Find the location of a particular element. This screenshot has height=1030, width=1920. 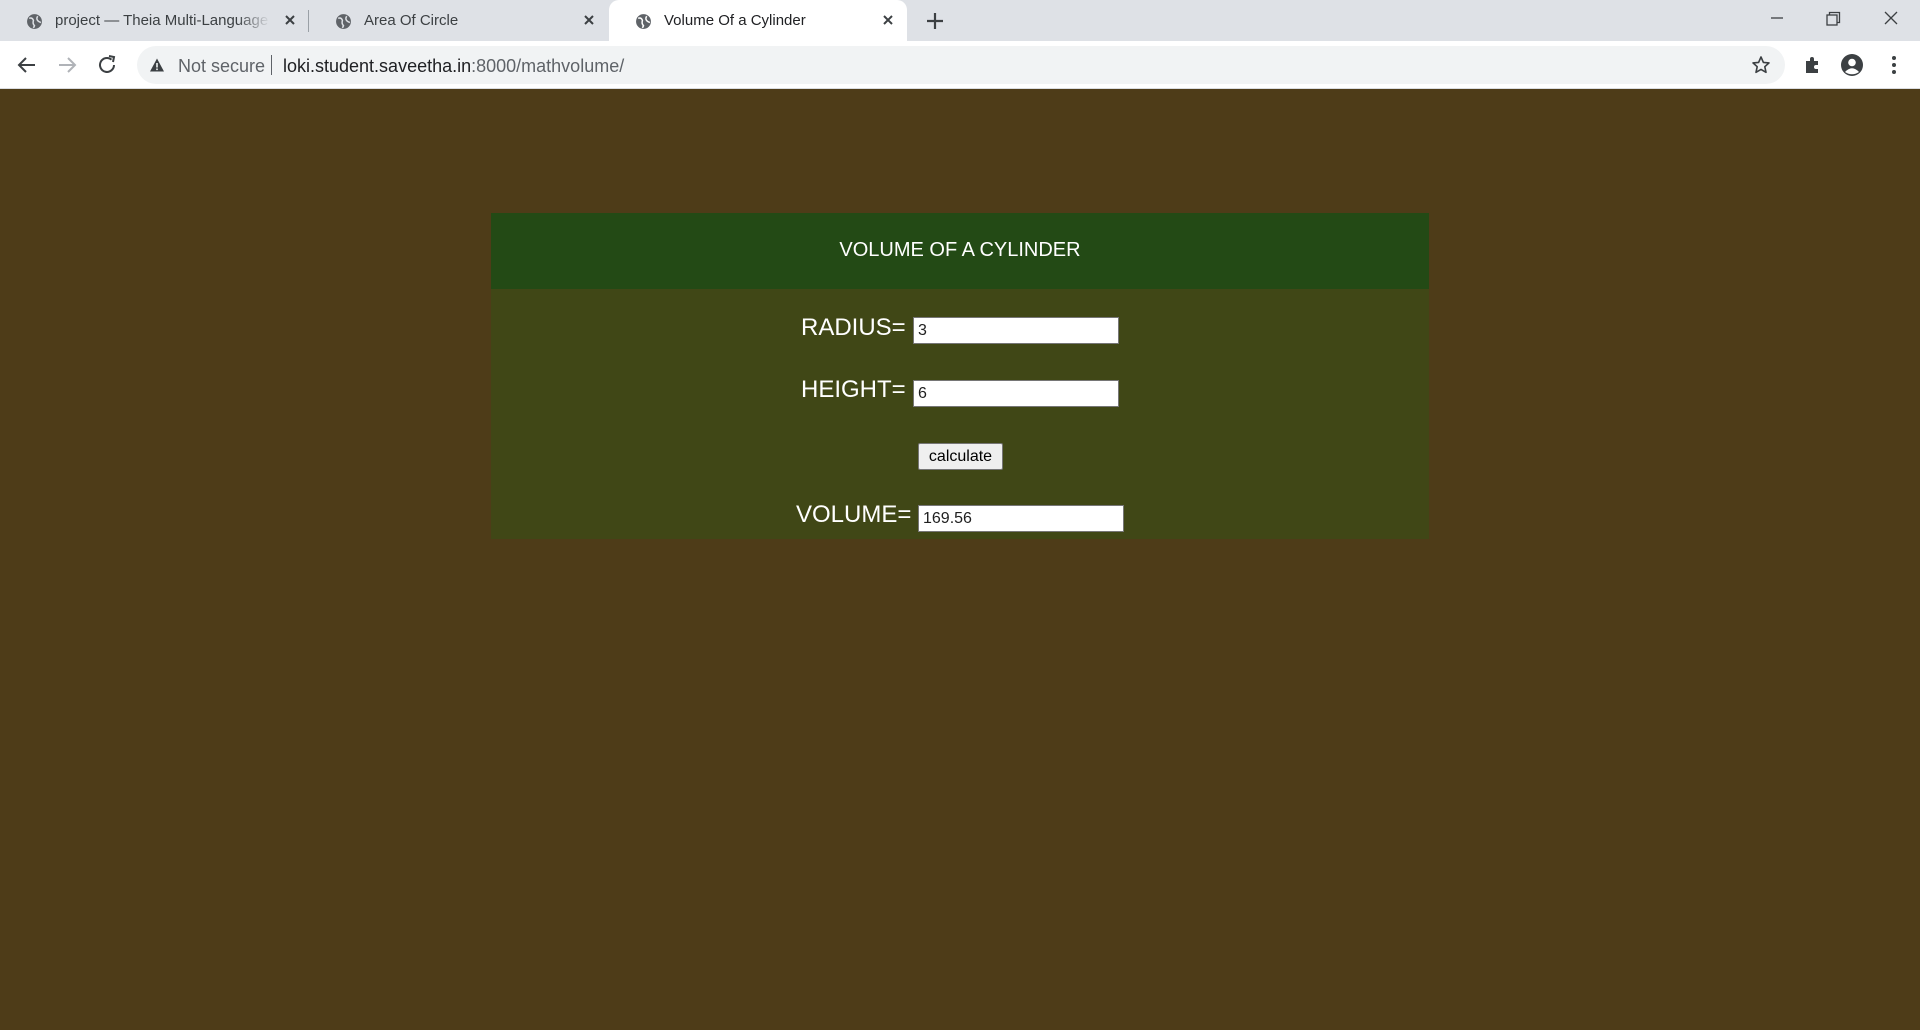

height-input is located at coordinates (1016, 393).